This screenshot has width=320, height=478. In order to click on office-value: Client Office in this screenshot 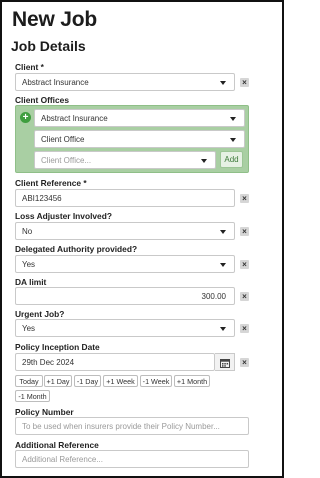, I will do `click(63, 139)`.